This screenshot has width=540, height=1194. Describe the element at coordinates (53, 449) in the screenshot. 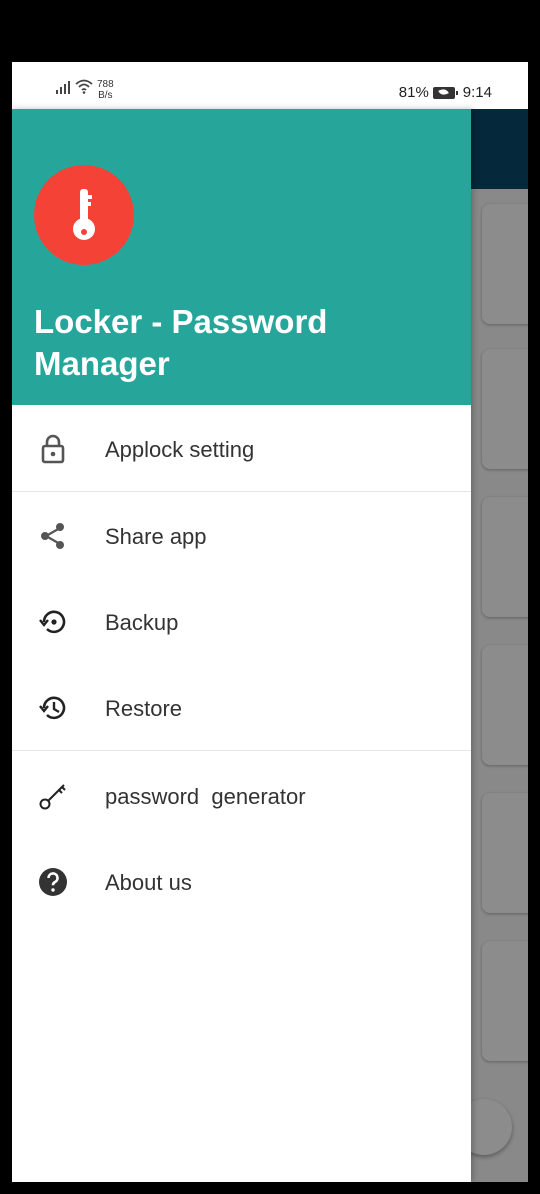

I see `lock-icon` at that location.